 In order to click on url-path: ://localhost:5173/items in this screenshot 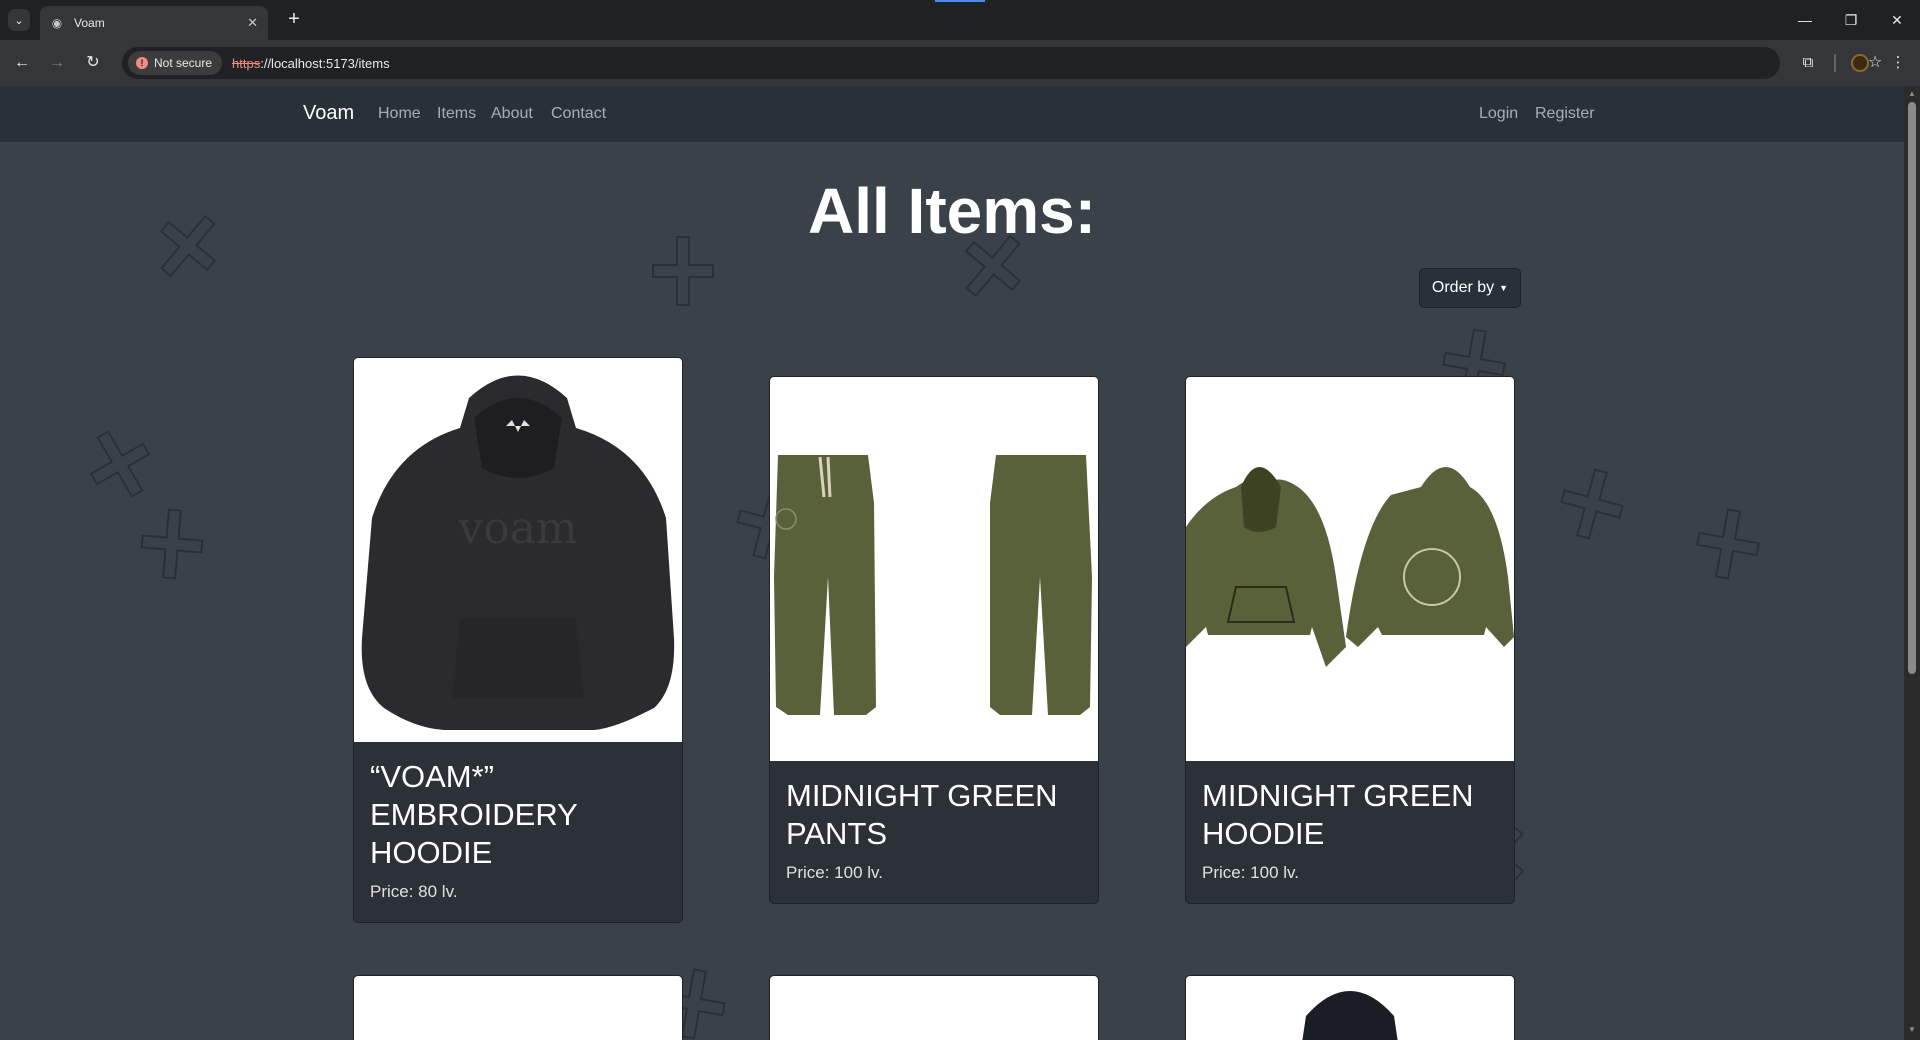, I will do `click(325, 63)`.